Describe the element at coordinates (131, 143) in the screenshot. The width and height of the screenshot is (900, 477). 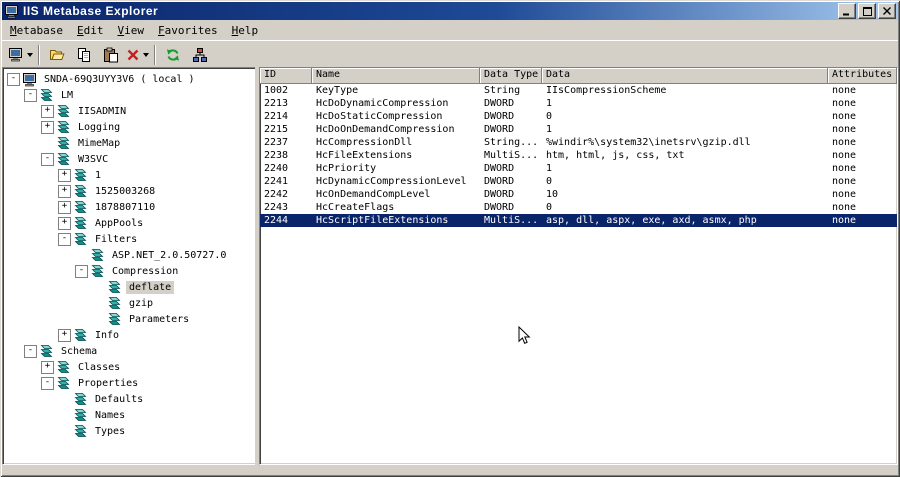
I see `tree-item-mimemap: MimeMap` at that location.